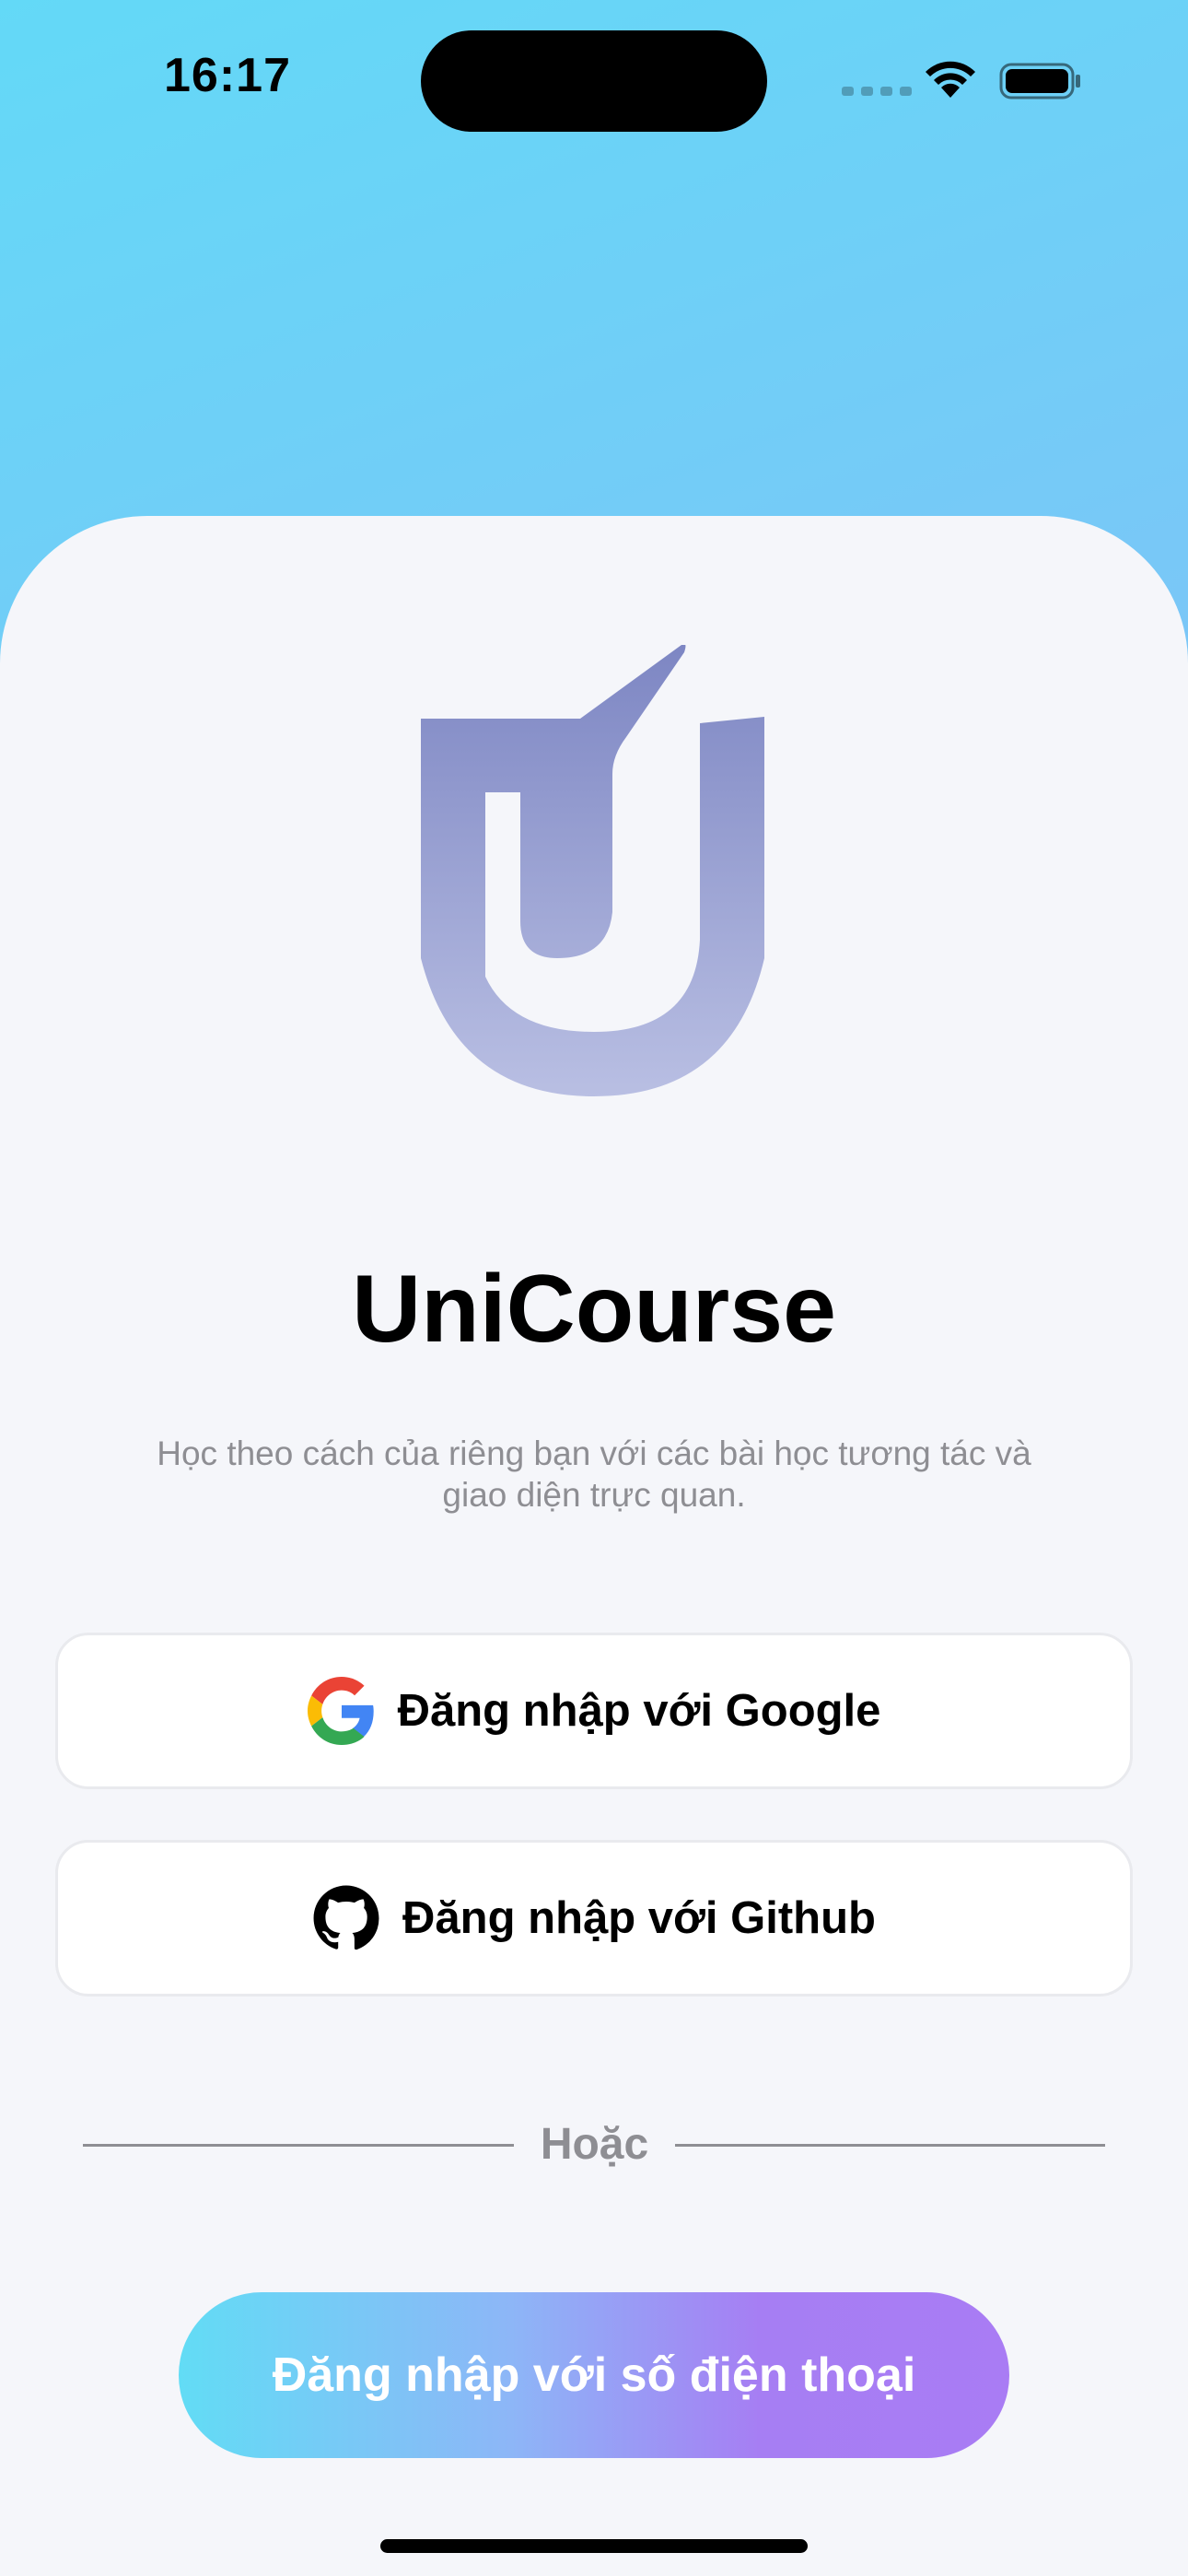 Image resolution: width=1188 pixels, height=2576 pixels. Describe the element at coordinates (340, 1711) in the screenshot. I see `google-logo-icon` at that location.